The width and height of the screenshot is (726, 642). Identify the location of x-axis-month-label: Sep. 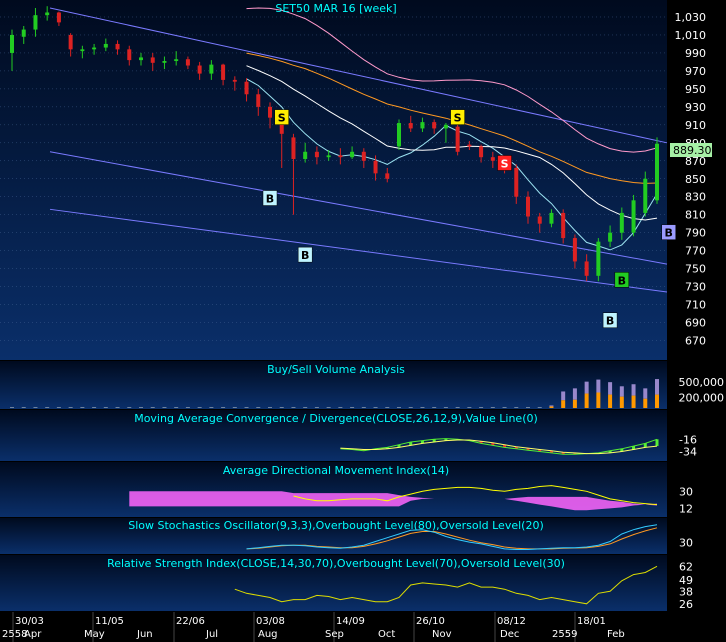
(334, 634).